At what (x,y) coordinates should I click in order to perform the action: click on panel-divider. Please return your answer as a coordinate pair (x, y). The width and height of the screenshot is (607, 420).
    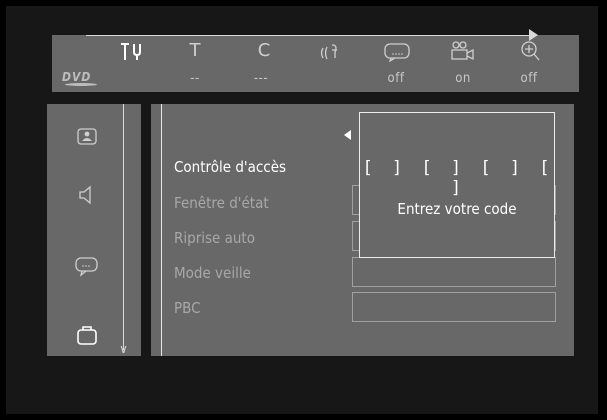
    Looking at the image, I should click on (161, 230).